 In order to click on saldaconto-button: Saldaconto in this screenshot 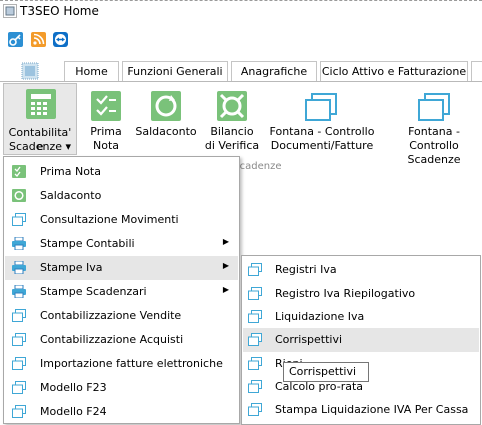, I will do `click(166, 120)`.